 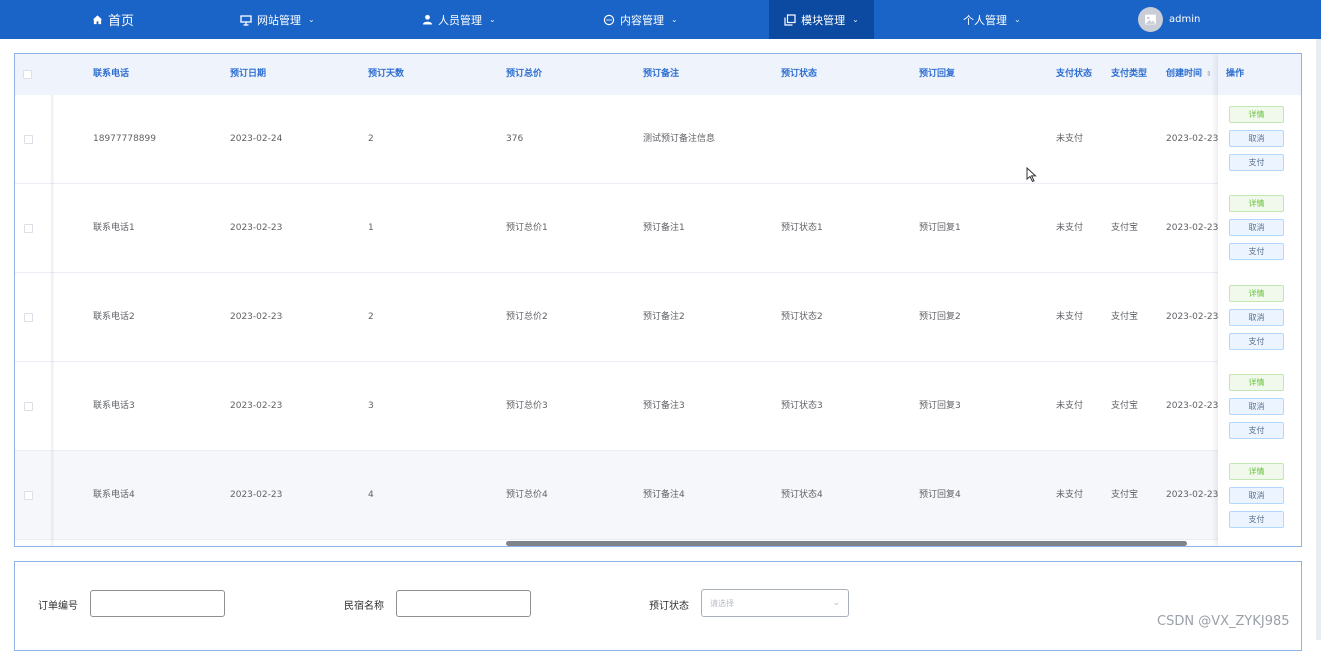 What do you see at coordinates (802, 317) in the screenshot?
I see `cell-status: 预订状态2` at bounding box center [802, 317].